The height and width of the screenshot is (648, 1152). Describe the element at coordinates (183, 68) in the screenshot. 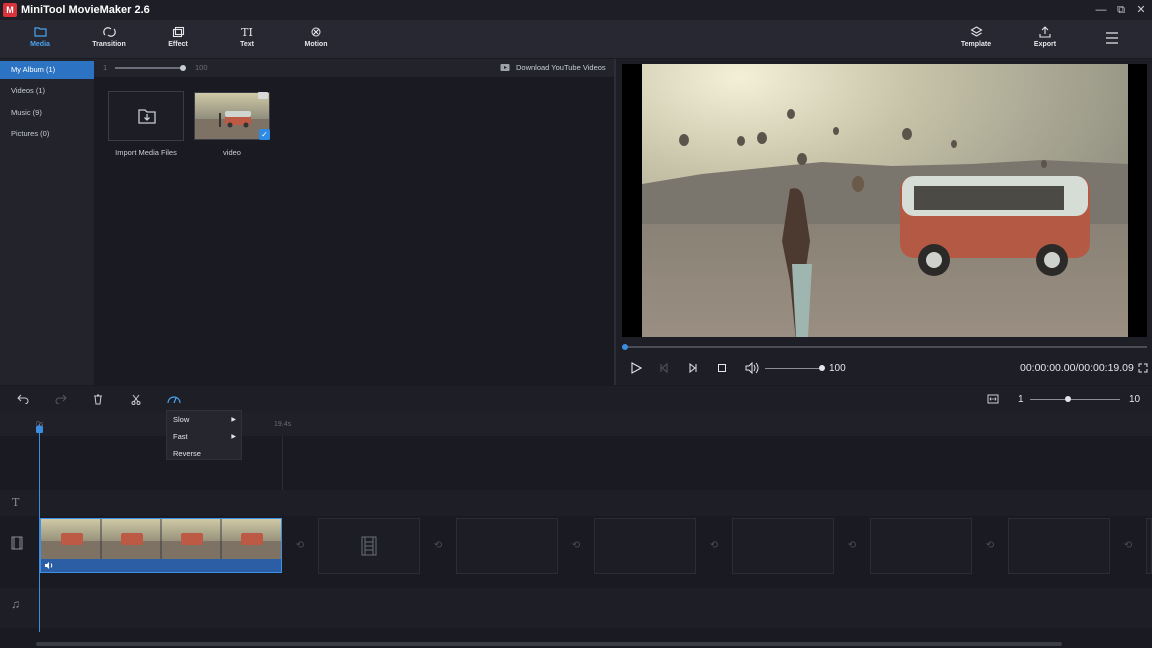

I see `thumb-zoom-handle` at that location.